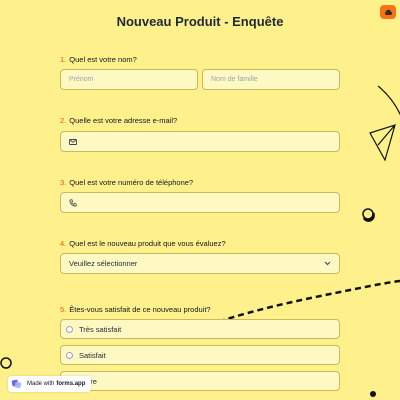 The width and height of the screenshot is (400, 400). I want to click on question-1-label: 1. Quel est votre nom?, so click(98, 59).